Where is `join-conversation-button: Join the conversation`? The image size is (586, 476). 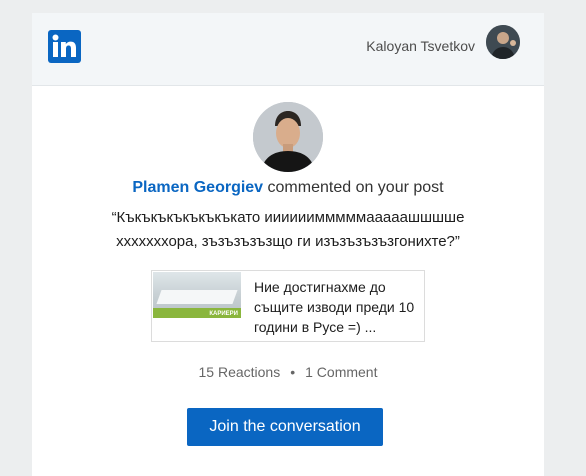
join-conversation-button: Join the conversation is located at coordinates (285, 427).